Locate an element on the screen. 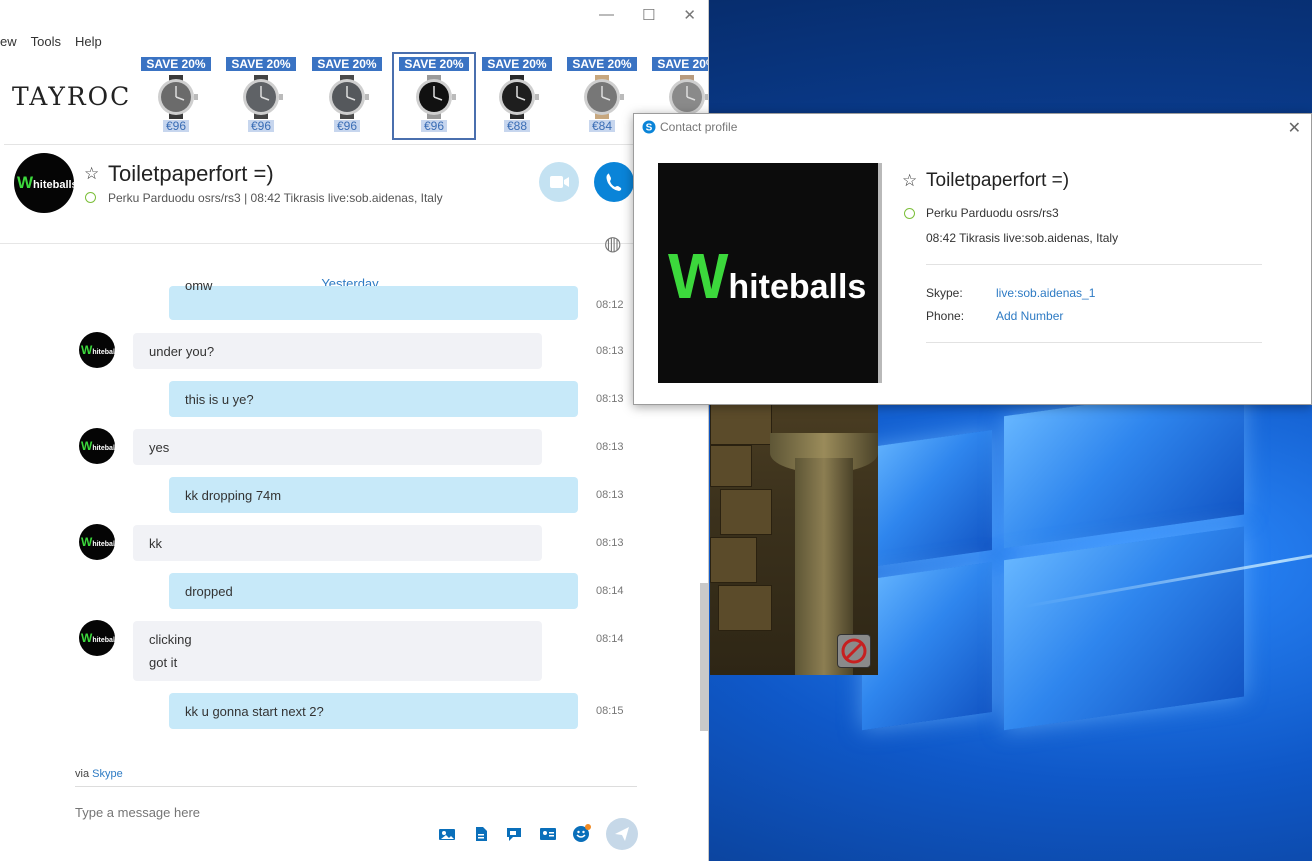  menu-bar: ew Tools Help is located at coordinates (51, 41).